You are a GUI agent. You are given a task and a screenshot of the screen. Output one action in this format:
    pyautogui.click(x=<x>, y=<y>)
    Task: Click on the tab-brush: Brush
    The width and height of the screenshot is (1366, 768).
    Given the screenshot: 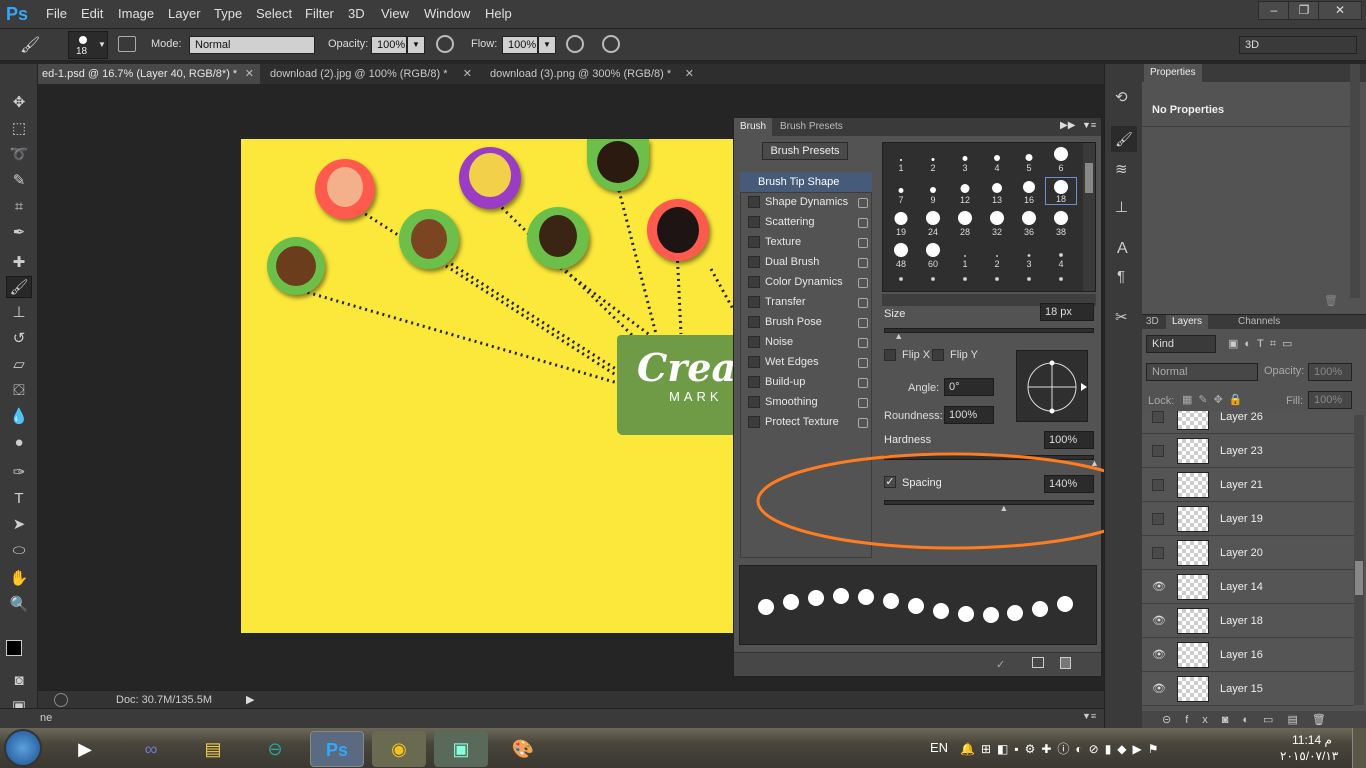 What is the action you would take?
    pyautogui.click(x=753, y=127)
    